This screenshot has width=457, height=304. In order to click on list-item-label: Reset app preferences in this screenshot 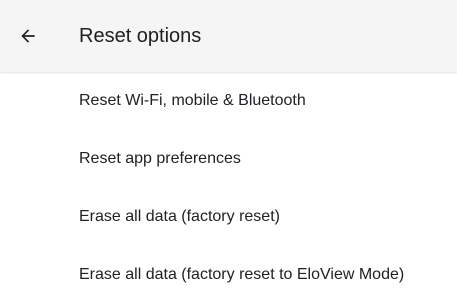, I will do `click(160, 158)`.